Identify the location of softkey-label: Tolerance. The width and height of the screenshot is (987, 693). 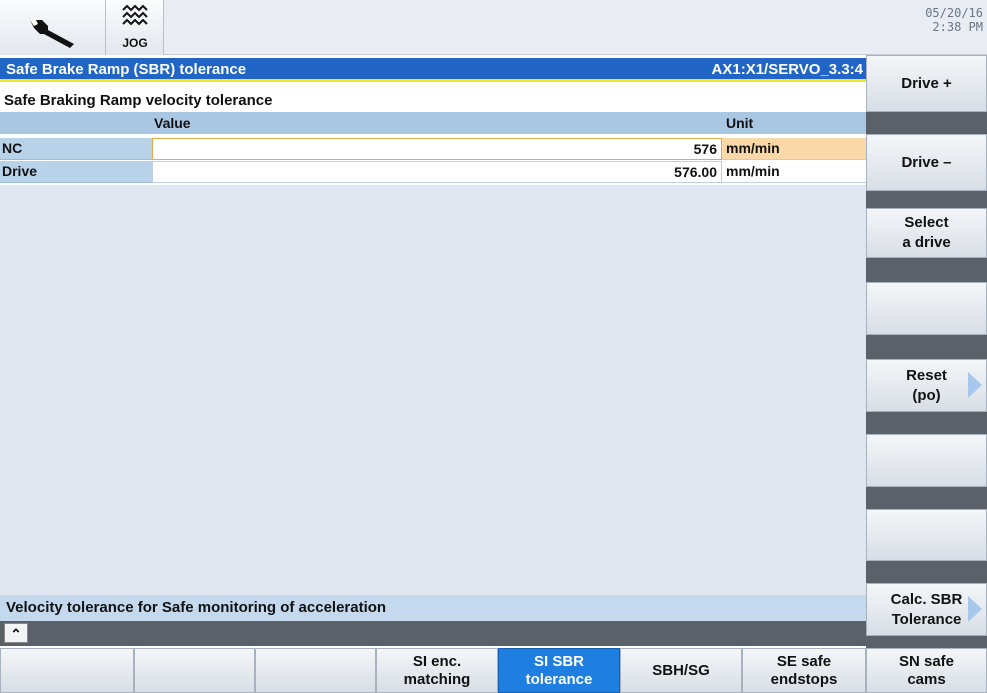
(926, 619).